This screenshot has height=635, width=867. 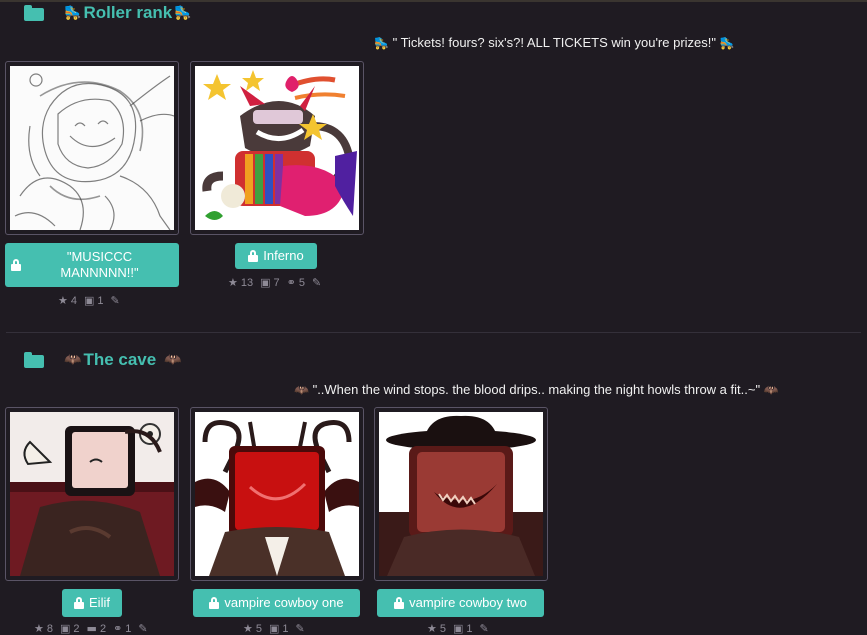 What do you see at coordinates (127, 13) in the screenshot?
I see `folder-name: Roller rank` at bounding box center [127, 13].